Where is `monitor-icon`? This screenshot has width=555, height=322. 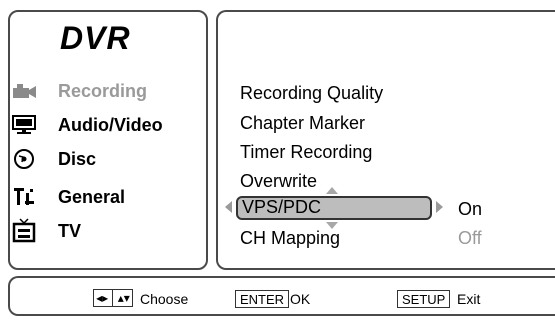 monitor-icon is located at coordinates (24, 125).